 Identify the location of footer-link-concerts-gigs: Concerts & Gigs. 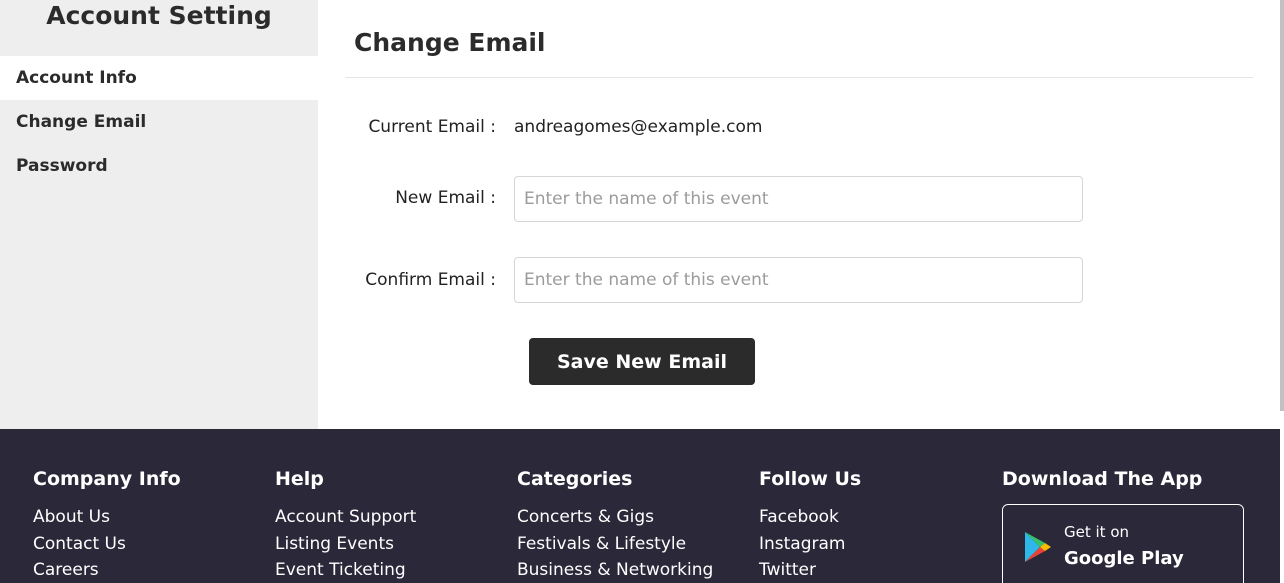
(615, 517).